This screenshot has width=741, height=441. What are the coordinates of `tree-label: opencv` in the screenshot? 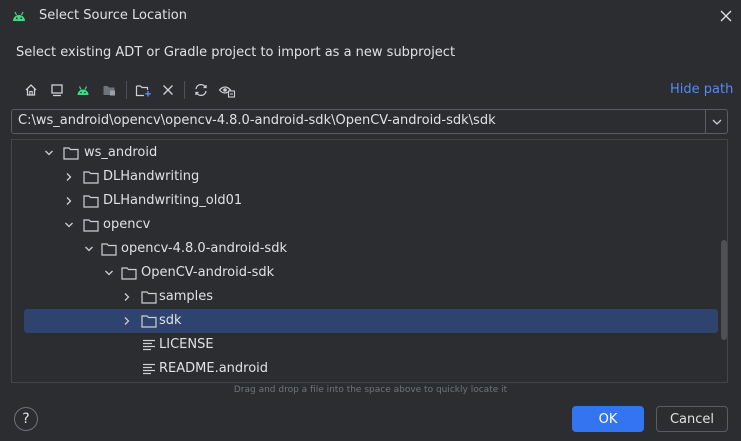 It's located at (127, 224).